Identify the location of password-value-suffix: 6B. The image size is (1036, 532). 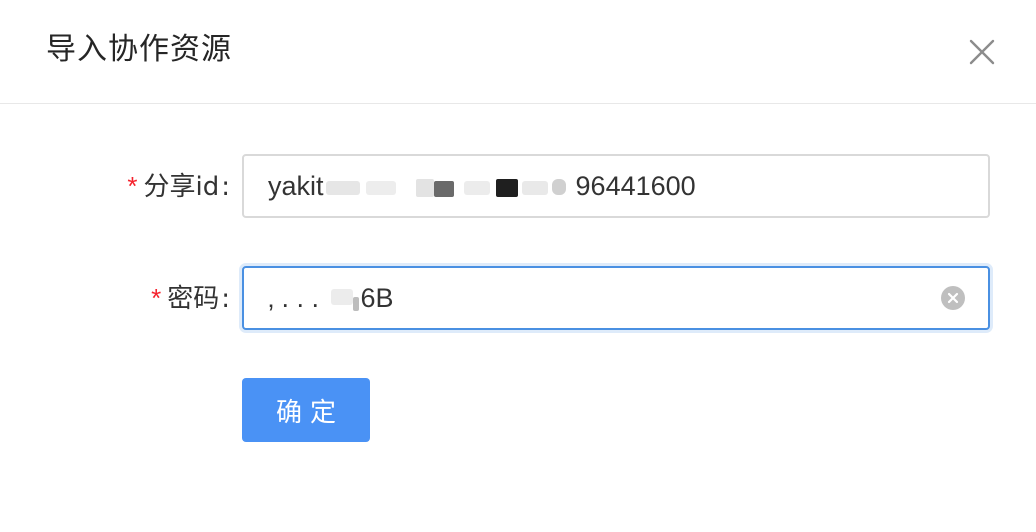
(377, 298).